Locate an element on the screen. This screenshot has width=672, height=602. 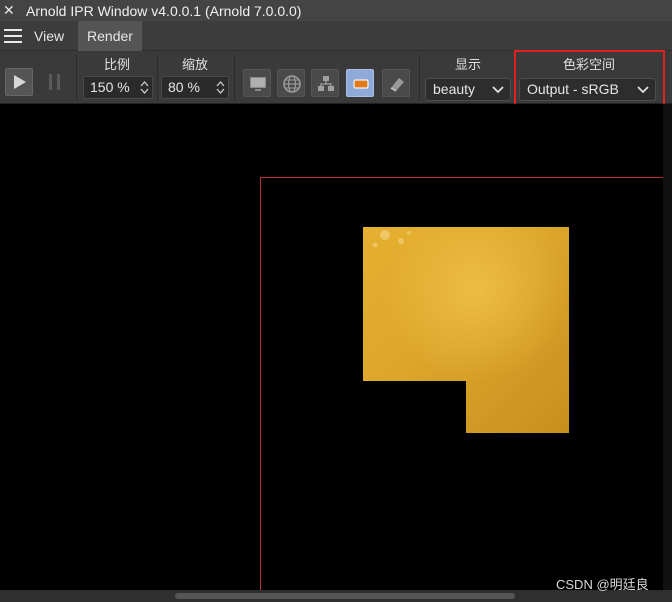
scale-label: 比例 is located at coordinates (116, 64).